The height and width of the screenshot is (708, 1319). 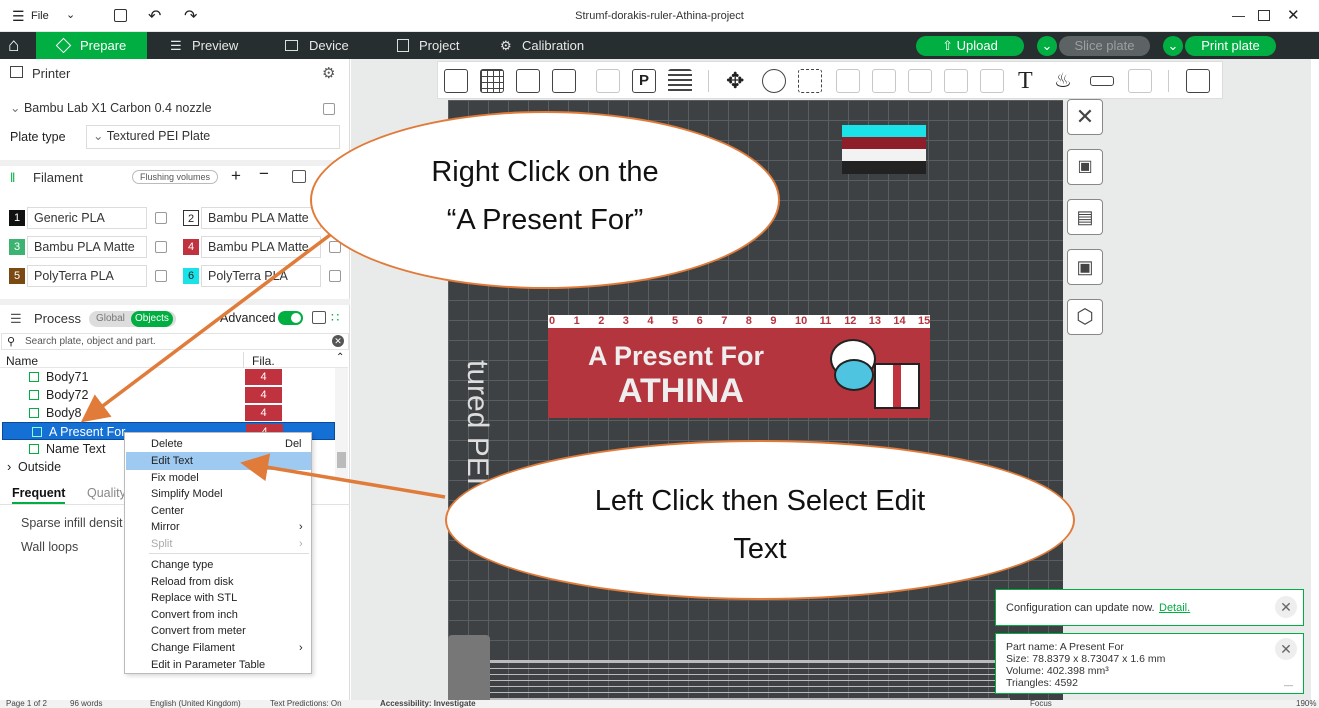 I want to click on close-notification-icon: ✕, so click(x=1286, y=607).